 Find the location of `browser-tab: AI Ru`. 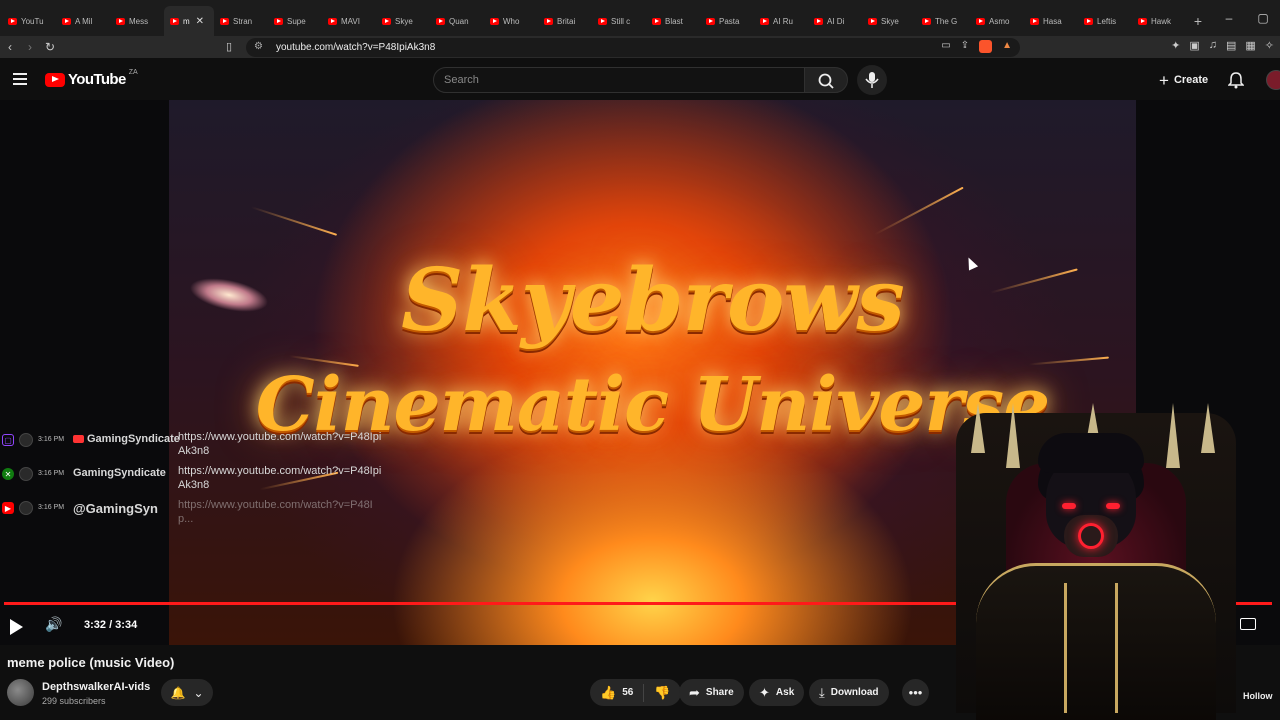

browser-tab: AI Ru is located at coordinates (781, 21).